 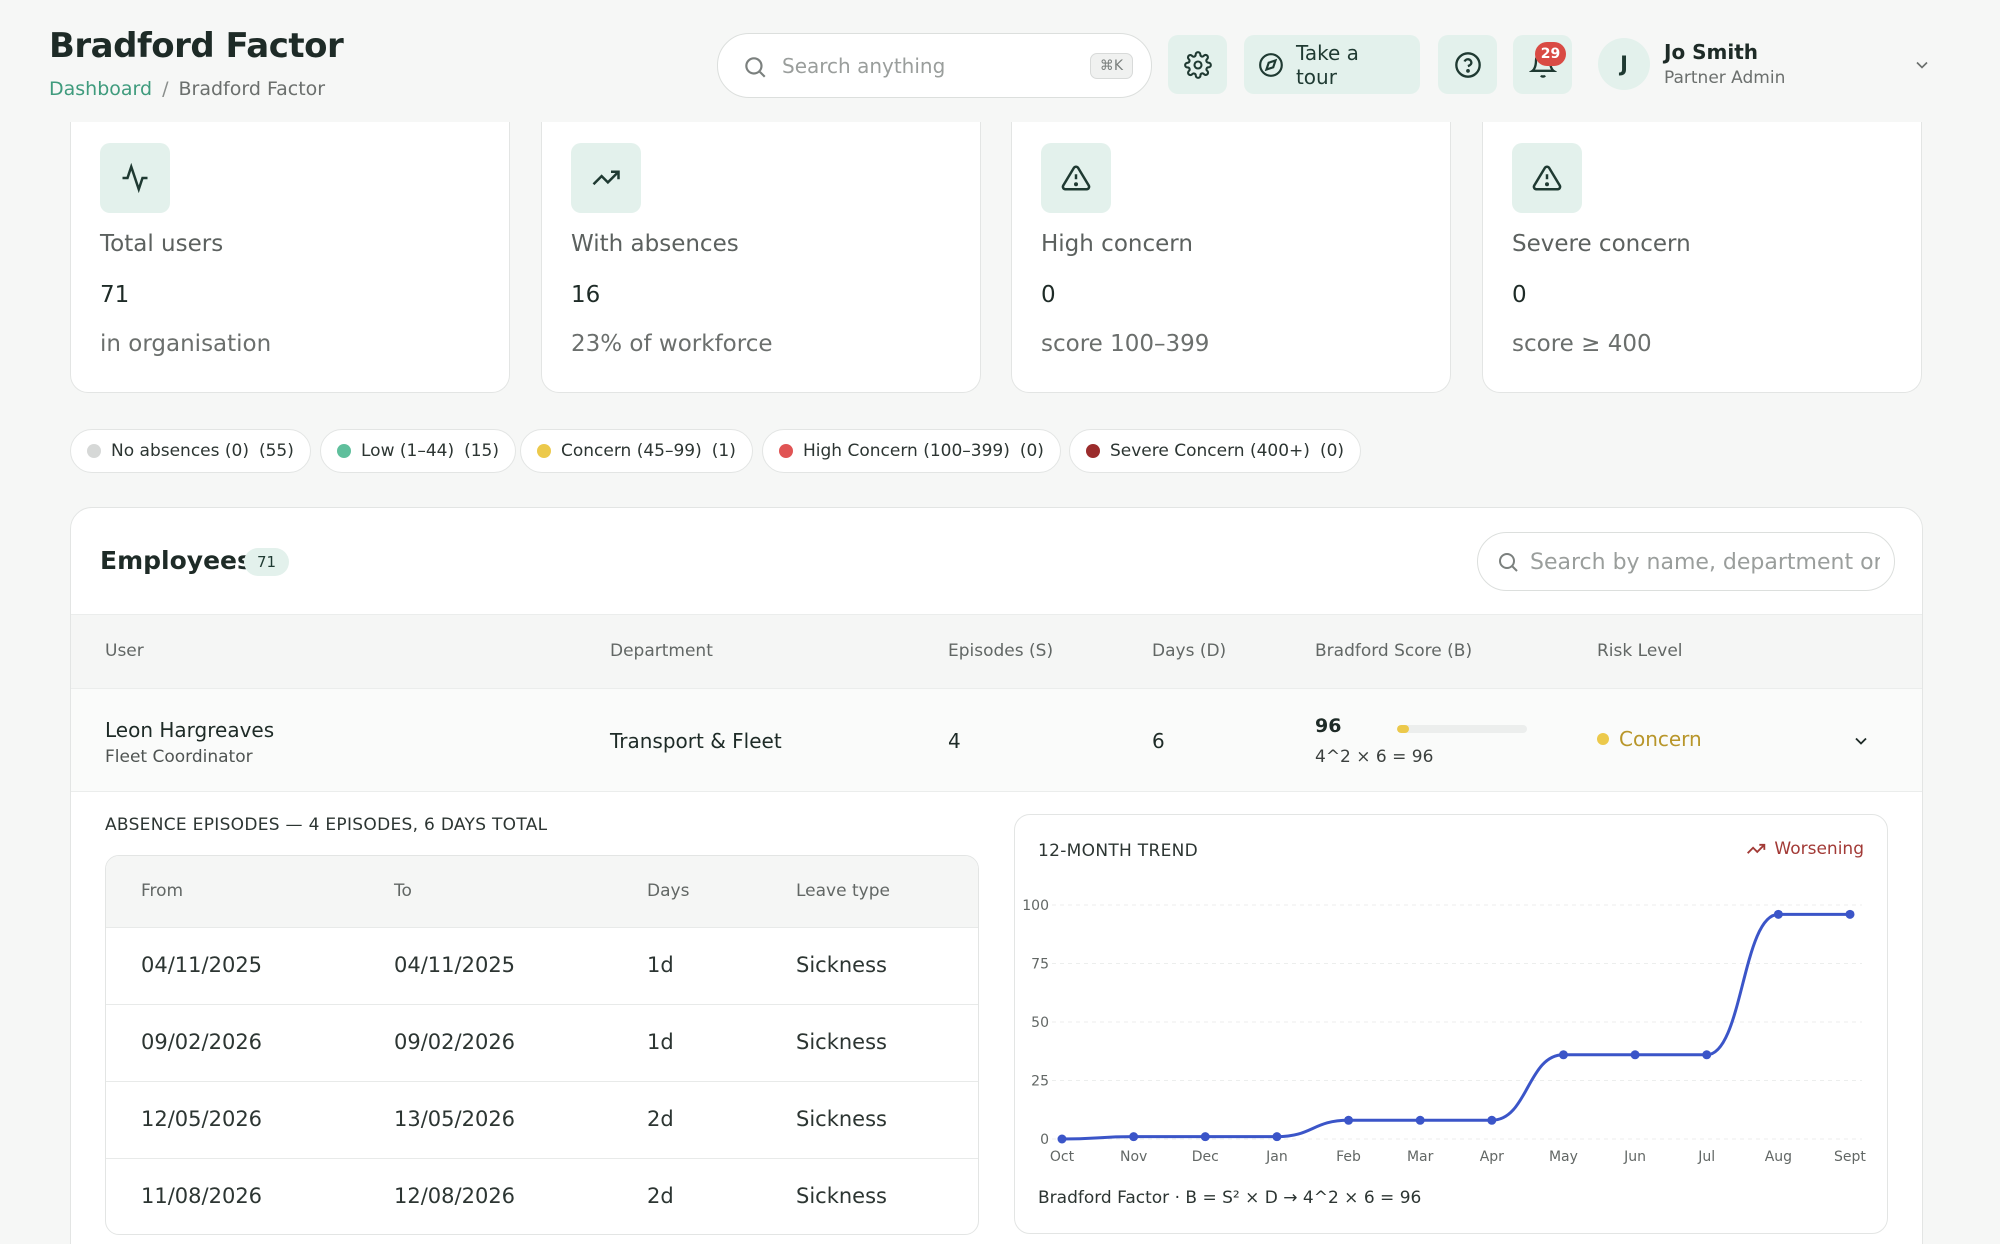 I want to click on help-circle-icon, so click(x=1467, y=64).